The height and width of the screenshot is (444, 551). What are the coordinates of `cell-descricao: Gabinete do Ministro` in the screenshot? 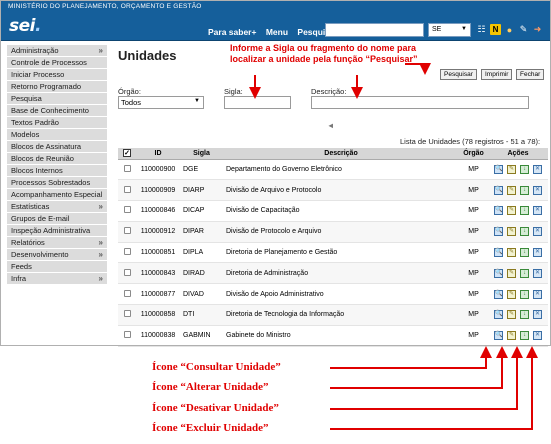 It's located at (341, 336).